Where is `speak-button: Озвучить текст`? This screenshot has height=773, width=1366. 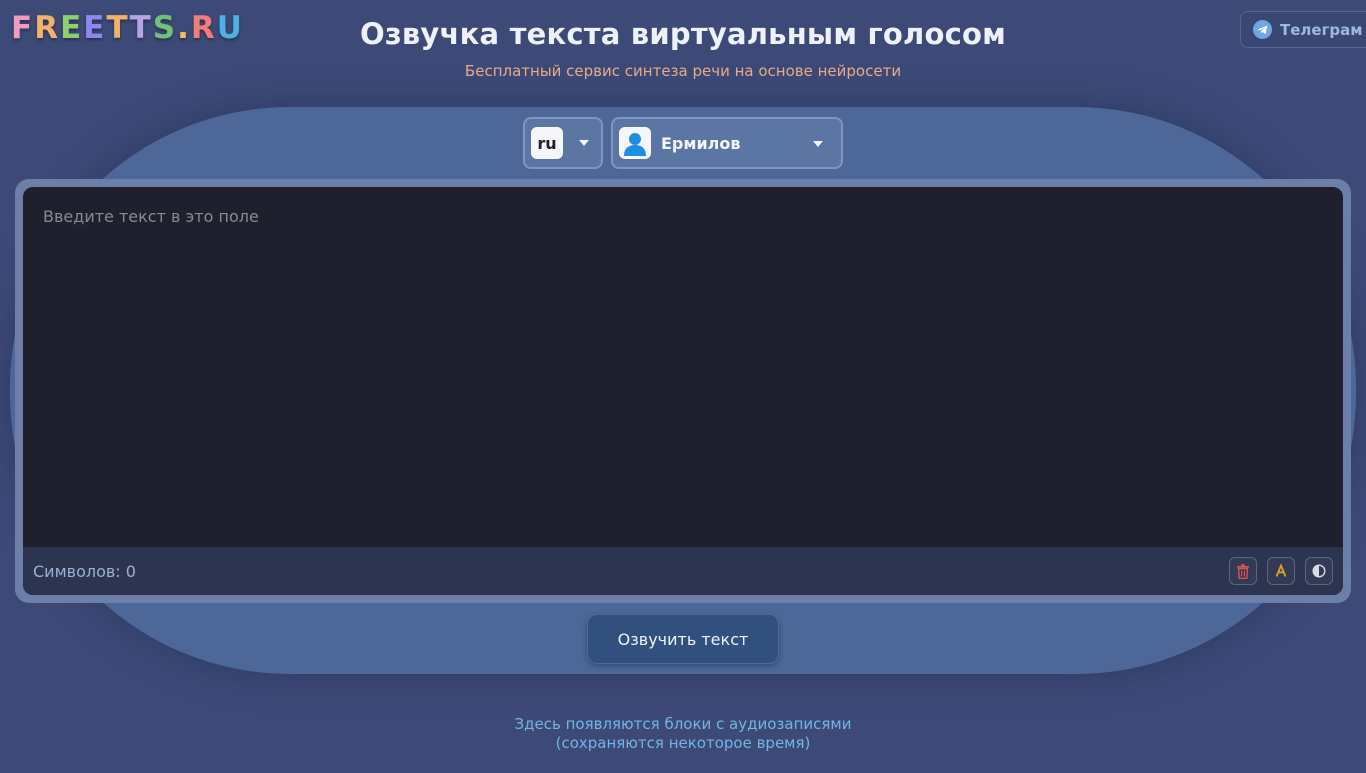
speak-button: Озвучить текст is located at coordinates (683, 639).